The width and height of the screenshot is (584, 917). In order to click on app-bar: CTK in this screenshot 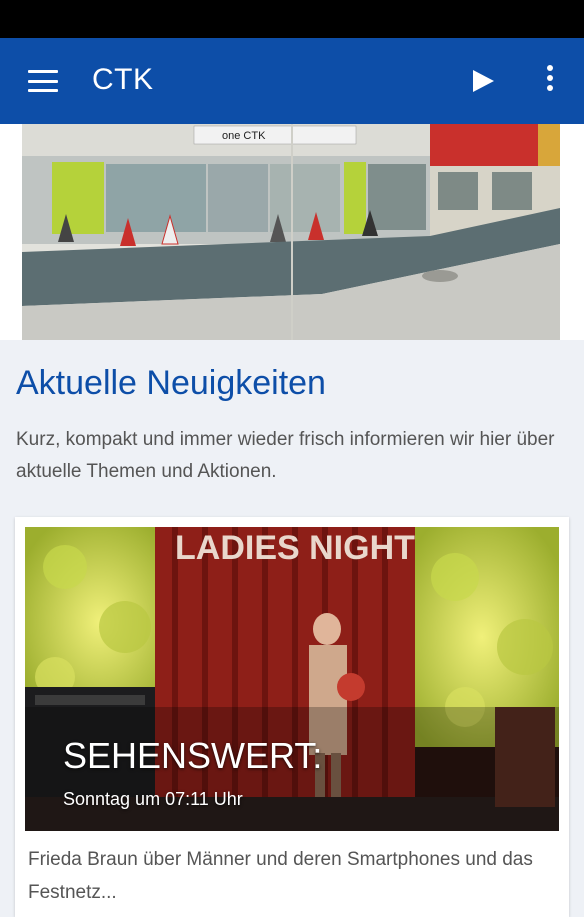, I will do `click(292, 81)`.